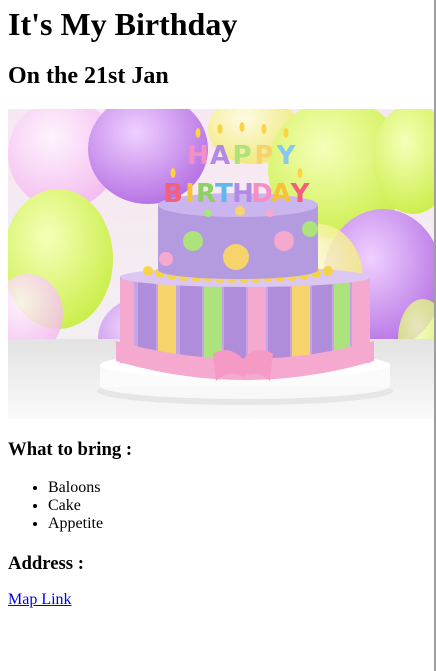 The width and height of the screenshot is (436, 671). What do you see at coordinates (241, 506) in the screenshot?
I see `list-item: Cake` at bounding box center [241, 506].